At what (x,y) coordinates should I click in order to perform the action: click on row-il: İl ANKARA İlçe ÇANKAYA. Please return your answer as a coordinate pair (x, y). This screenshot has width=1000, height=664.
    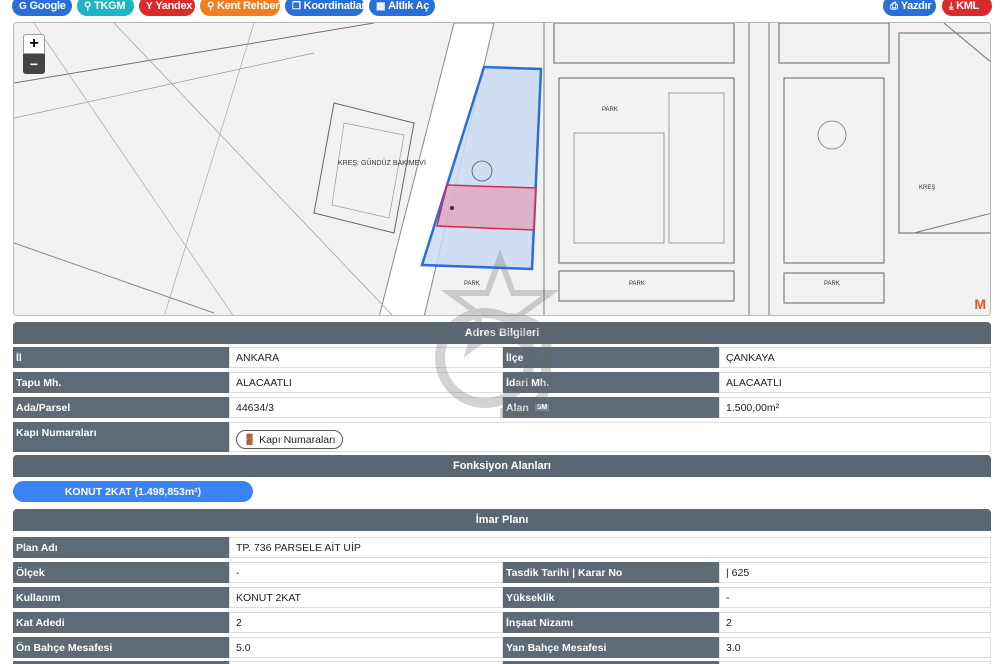
    Looking at the image, I should click on (502, 358).